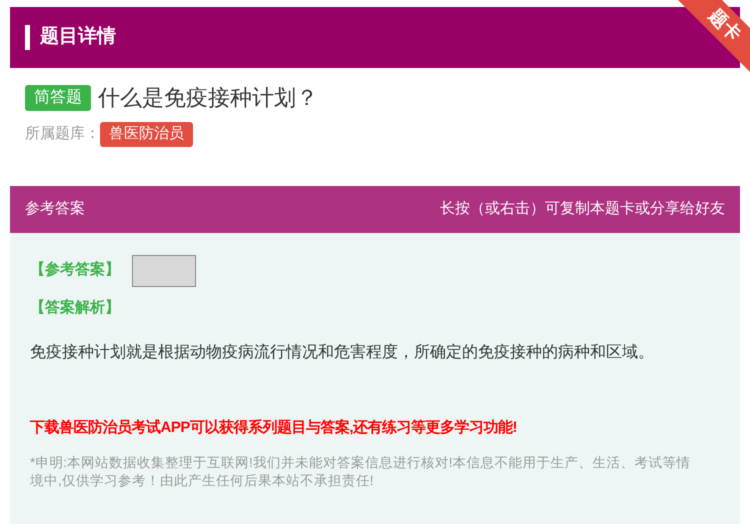 The width and height of the screenshot is (750, 524). What do you see at coordinates (75, 308) in the screenshot?
I see `analysis-label: 【答案解析】` at bounding box center [75, 308].